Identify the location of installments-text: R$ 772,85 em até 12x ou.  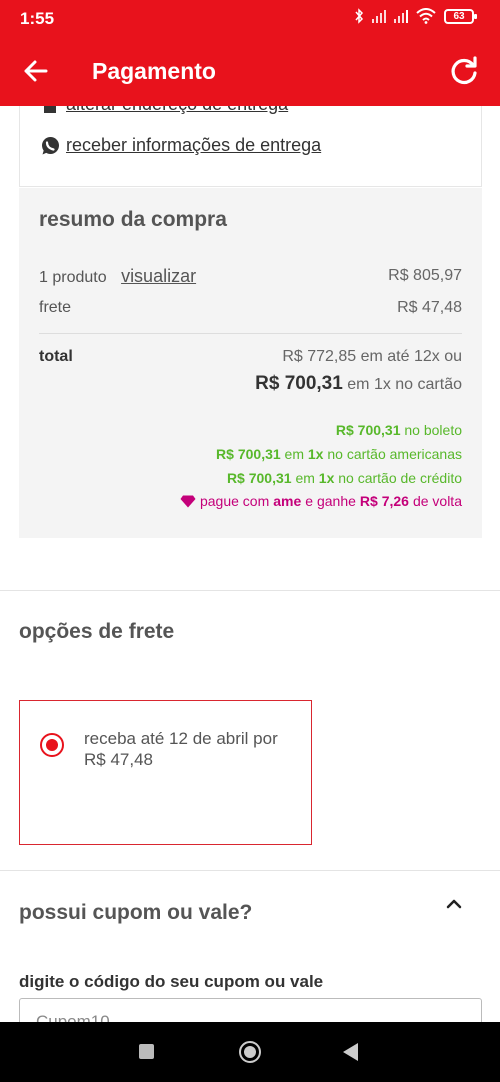
(372, 356).